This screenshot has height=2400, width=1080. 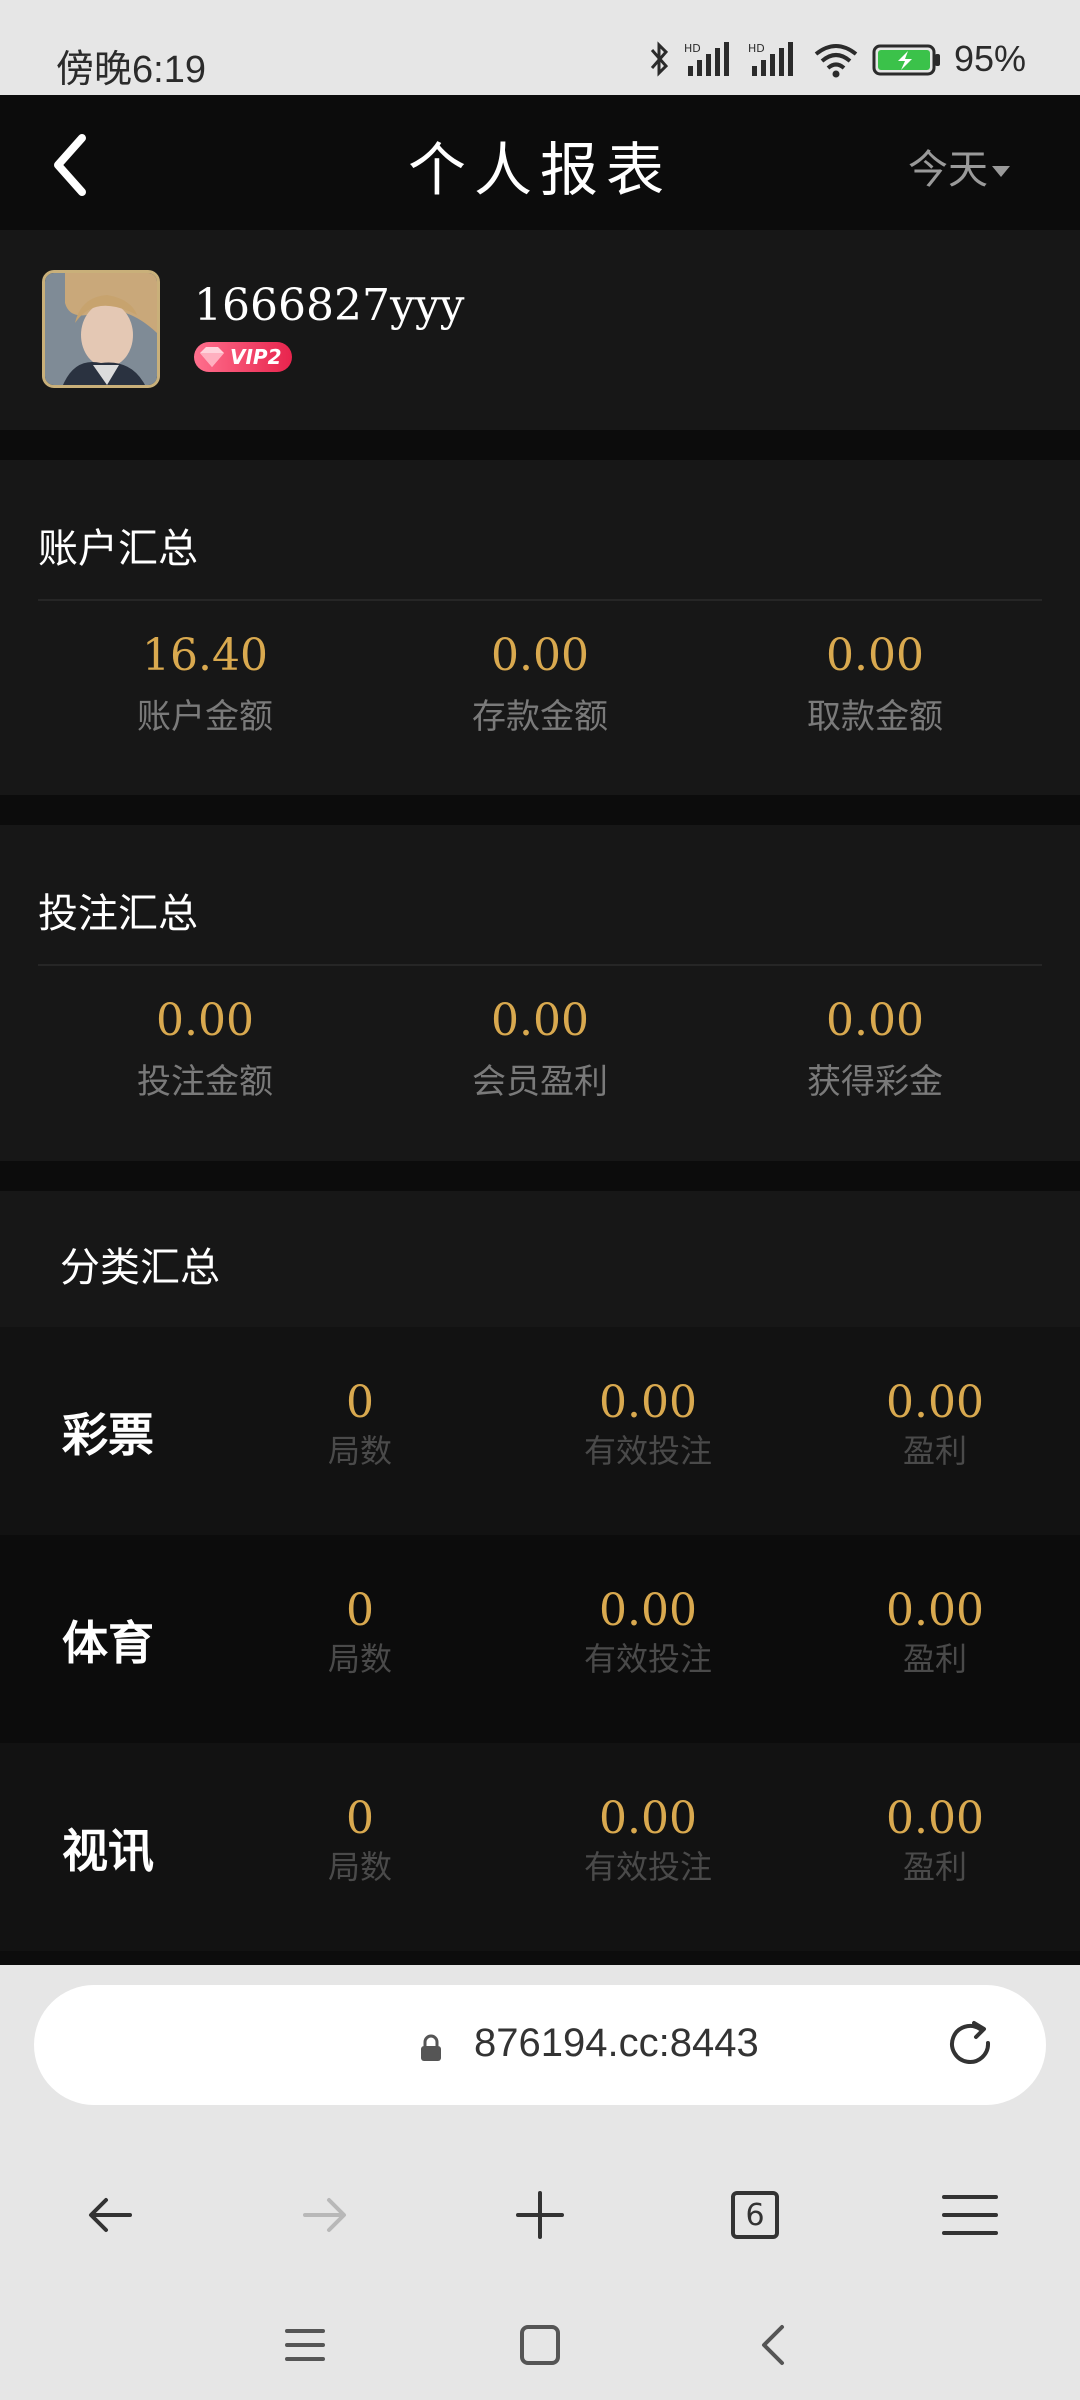 I want to click on stat-deposit-amount: 0.00 存款金额, so click(x=540, y=684).